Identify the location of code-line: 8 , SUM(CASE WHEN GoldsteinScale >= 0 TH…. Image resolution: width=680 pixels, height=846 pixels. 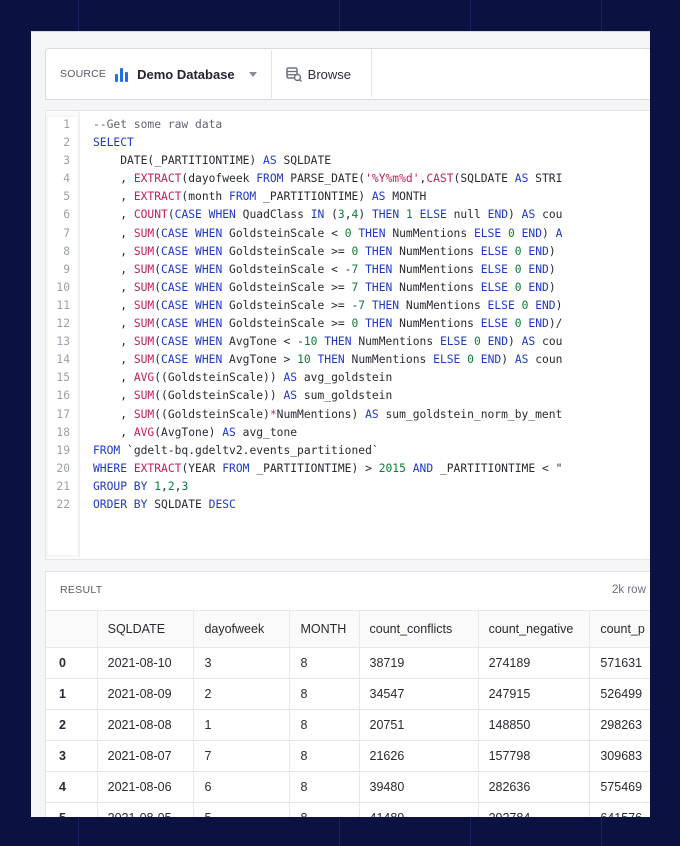
(304, 252).